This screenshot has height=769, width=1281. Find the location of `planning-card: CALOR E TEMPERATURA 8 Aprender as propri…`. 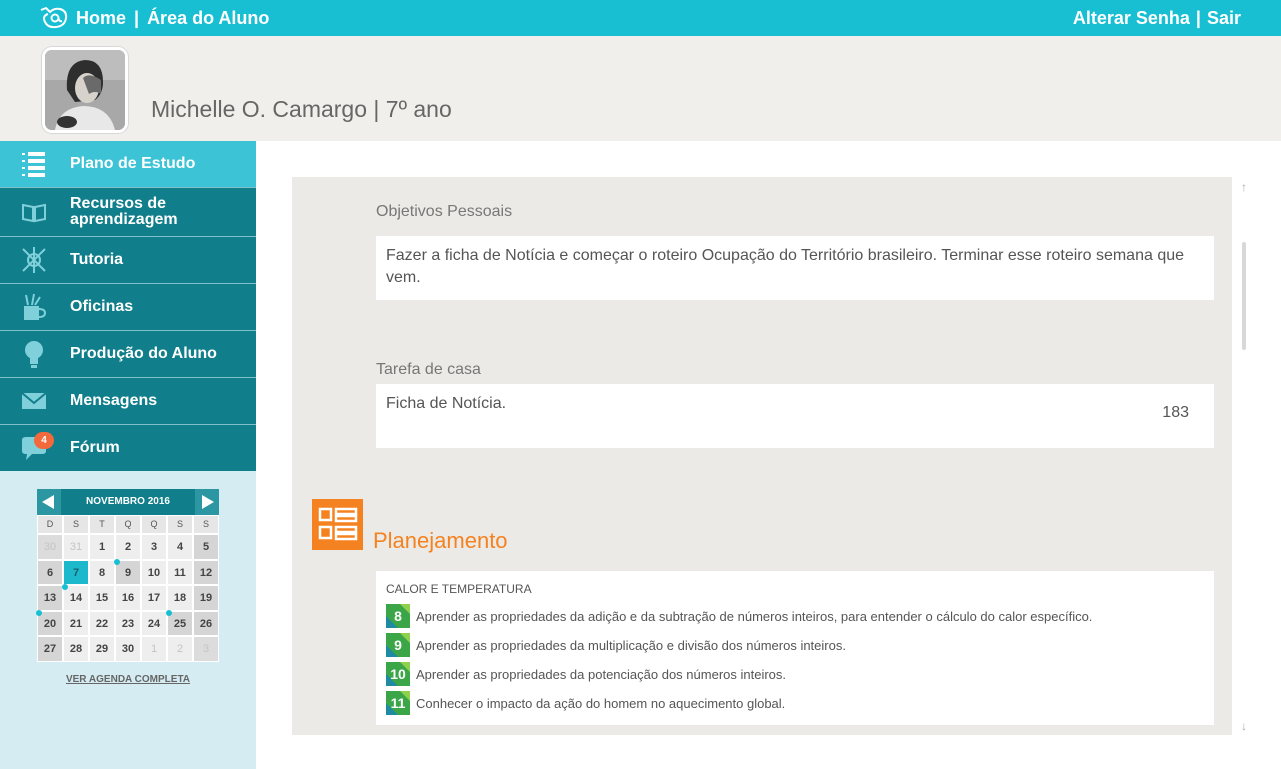

planning-card: CALOR E TEMPERATURA 8 Aprender as propri… is located at coordinates (795, 648).